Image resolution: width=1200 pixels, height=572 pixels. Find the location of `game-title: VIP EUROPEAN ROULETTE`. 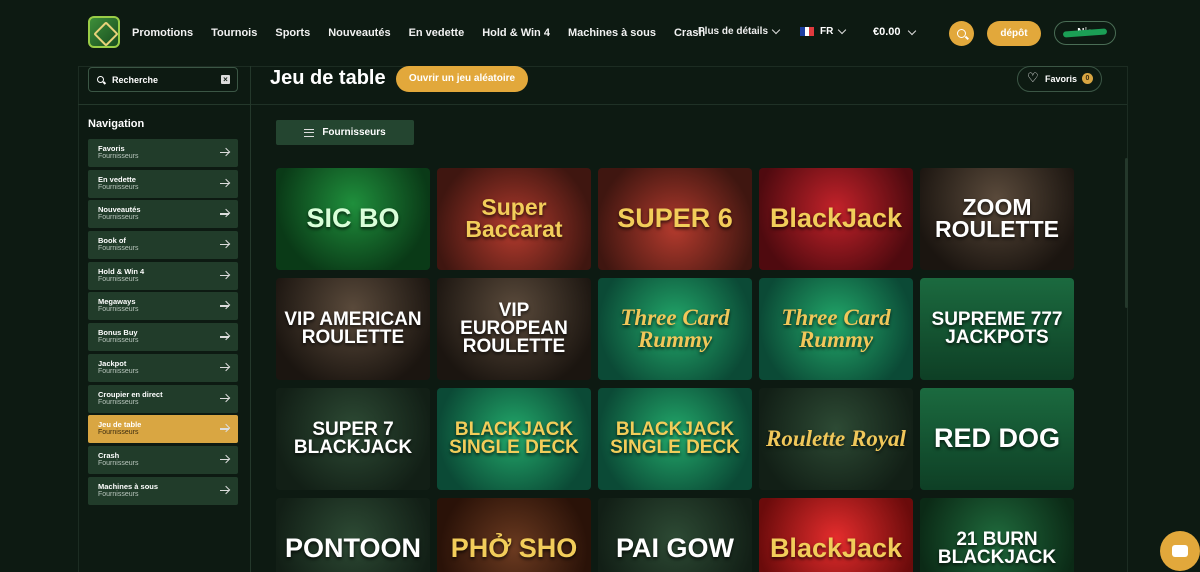

game-title: VIP EUROPEAN ROULETTE is located at coordinates (514, 328).